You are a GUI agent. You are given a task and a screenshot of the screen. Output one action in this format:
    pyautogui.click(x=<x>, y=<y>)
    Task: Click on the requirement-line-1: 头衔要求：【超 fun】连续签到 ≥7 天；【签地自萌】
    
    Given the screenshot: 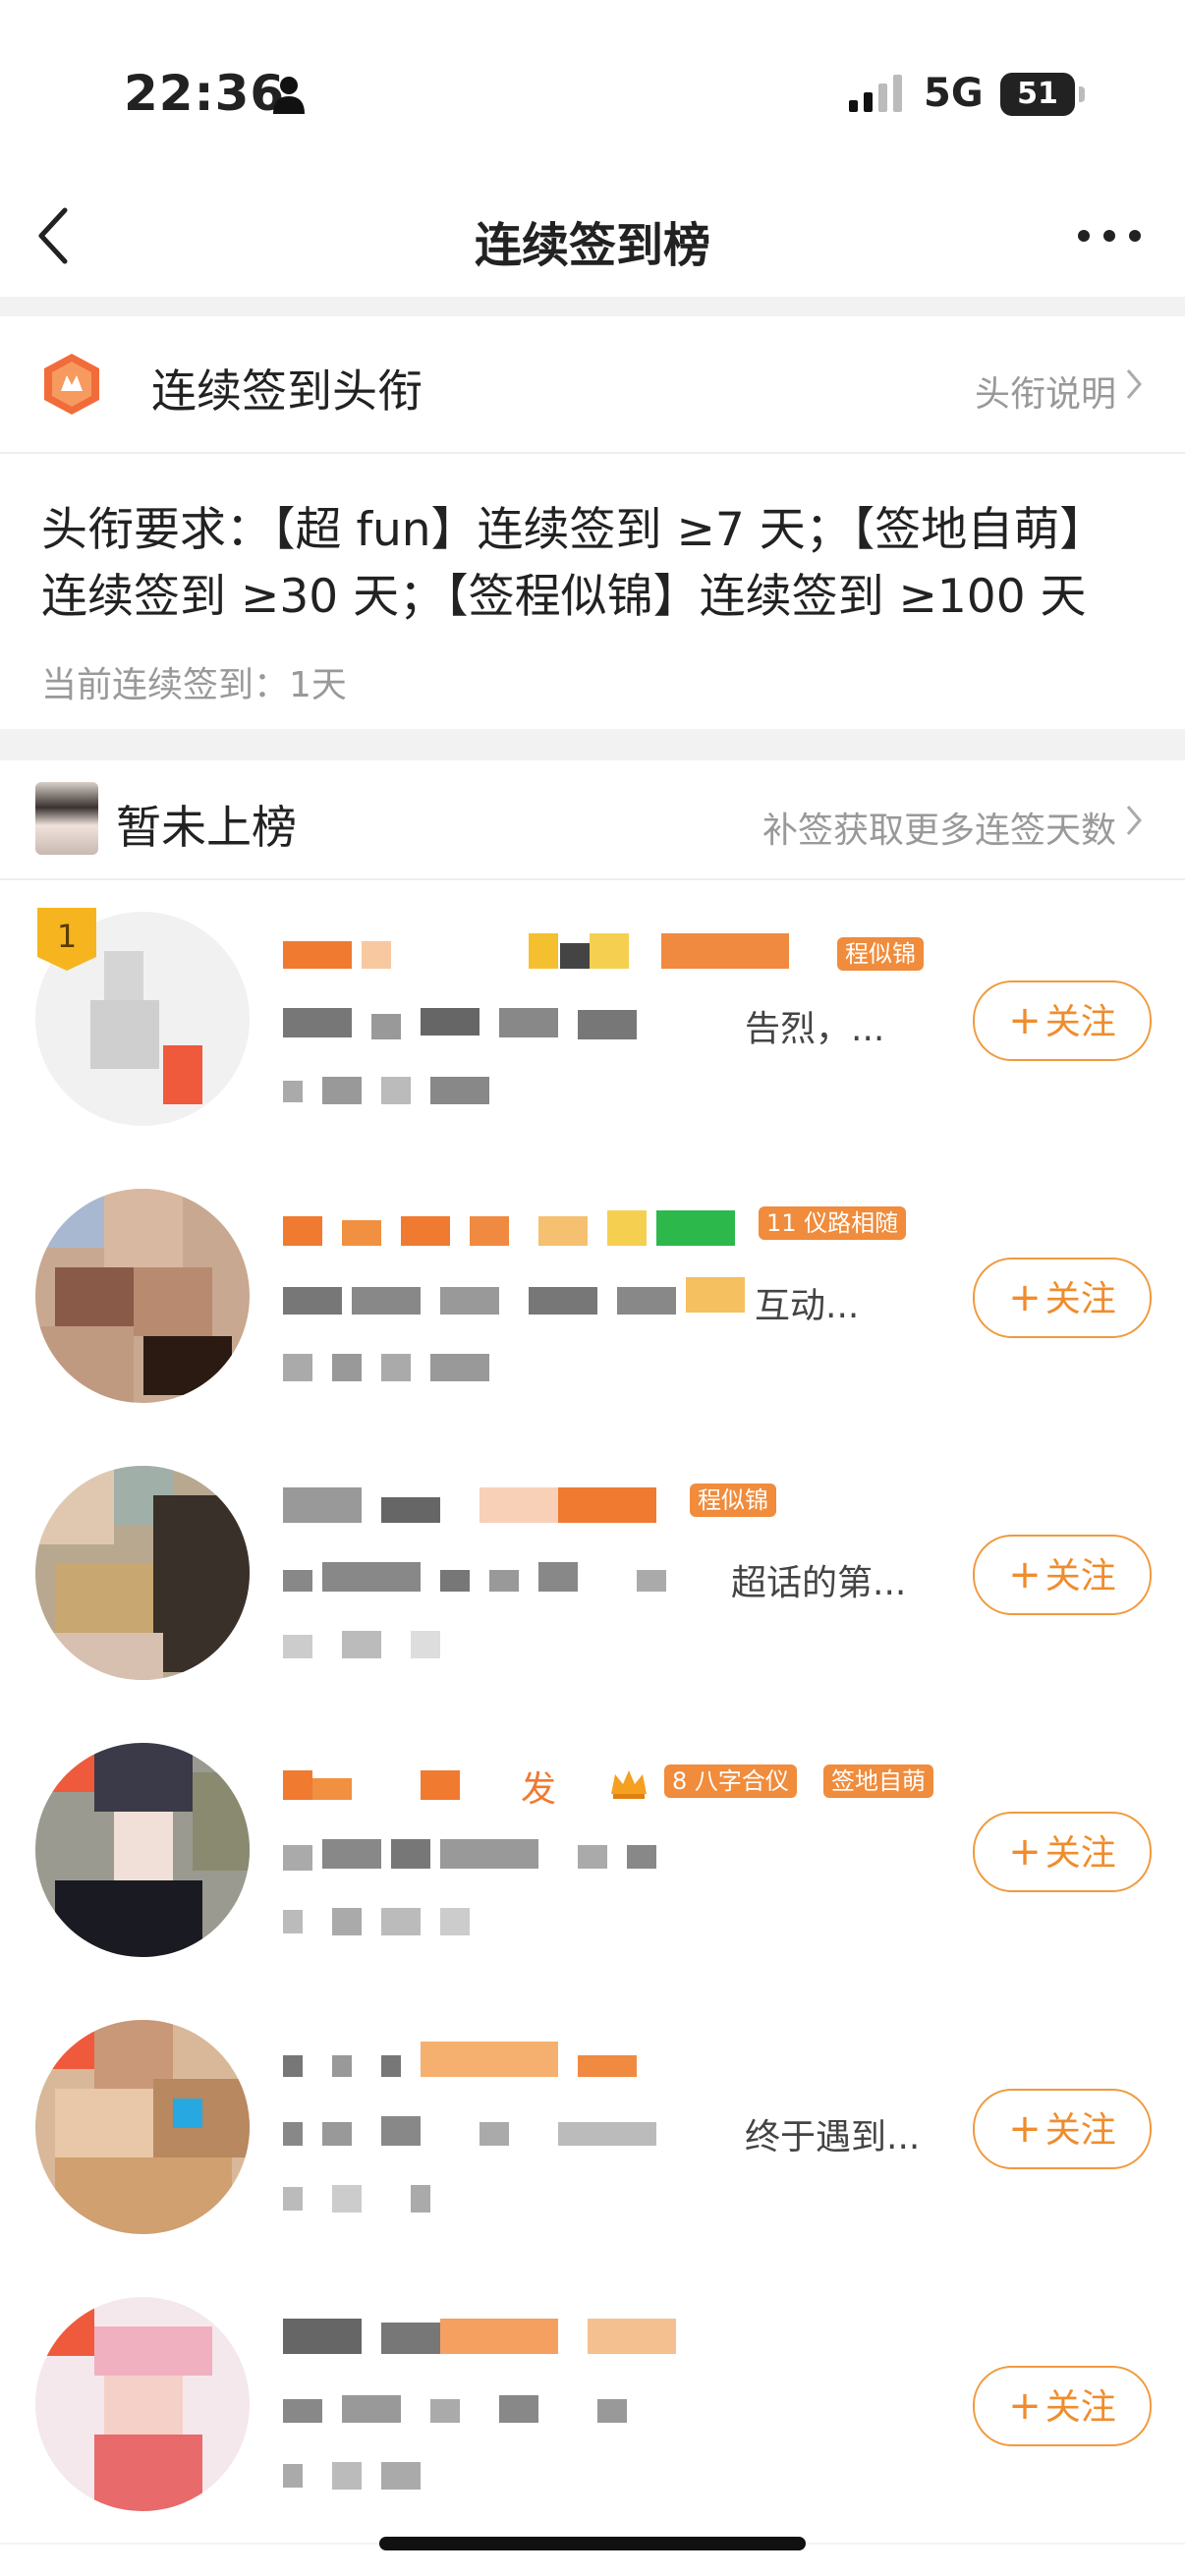 What is the action you would take?
    pyautogui.click(x=573, y=530)
    